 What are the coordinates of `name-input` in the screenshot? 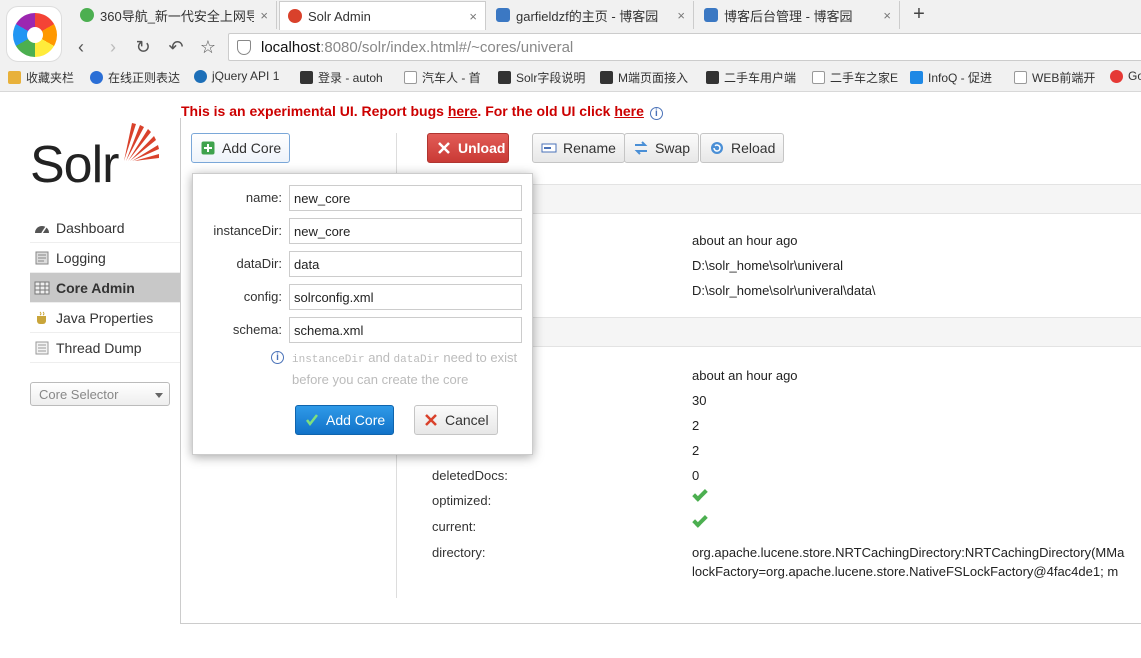 It's located at (405, 198).